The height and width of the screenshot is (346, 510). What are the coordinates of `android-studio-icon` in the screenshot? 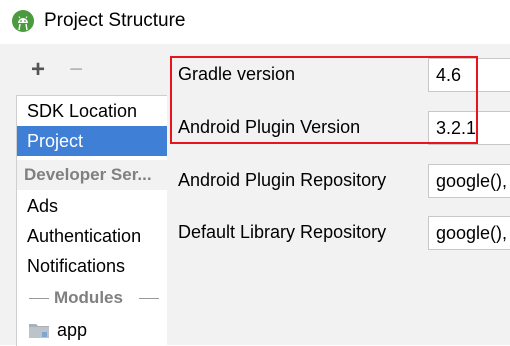 It's located at (23, 21).